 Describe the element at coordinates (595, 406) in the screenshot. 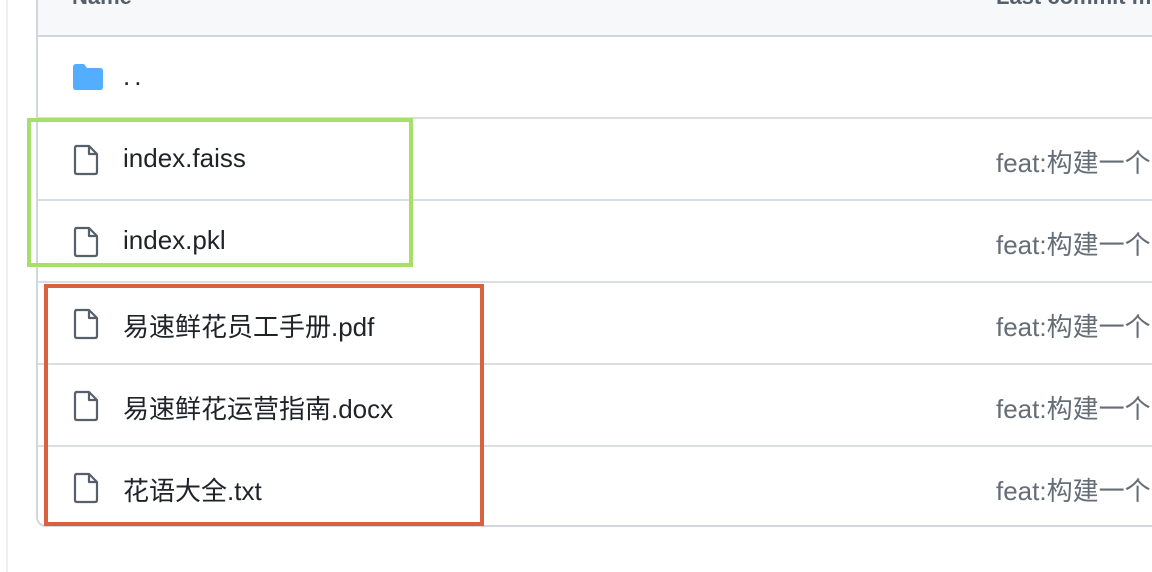

I see `table-row: 易速鲜花运营指南.docx feat:构建一个` at that location.